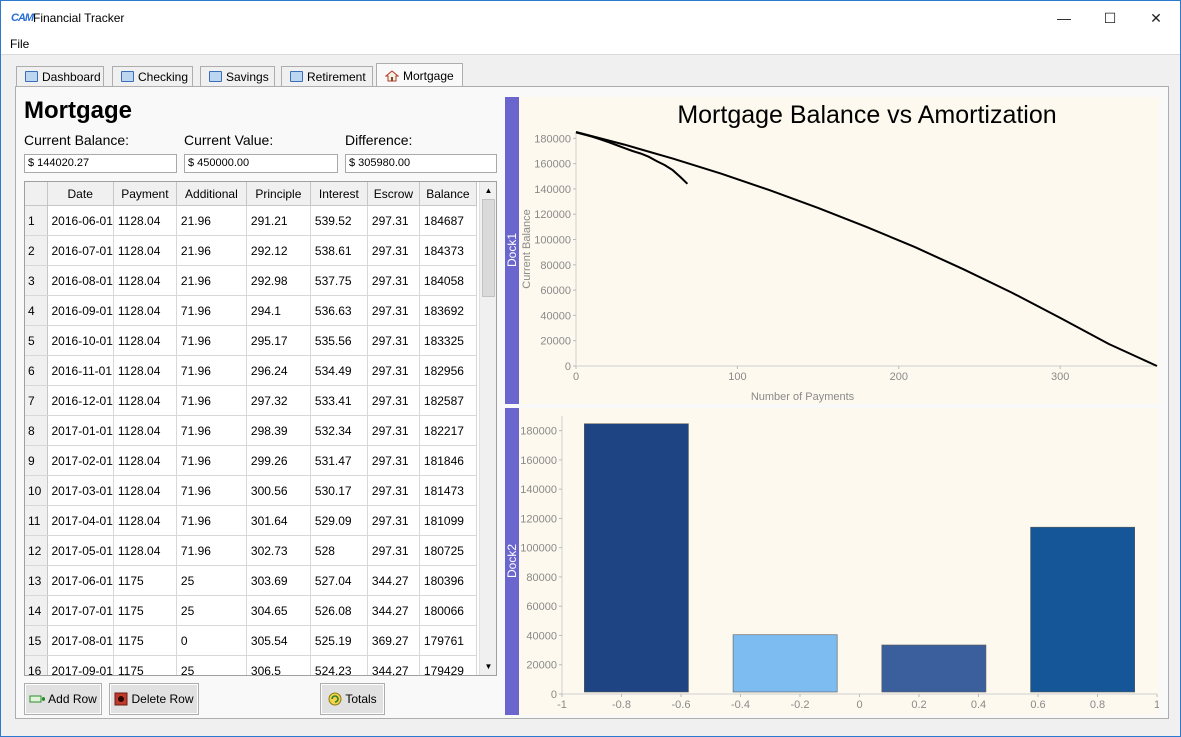 The height and width of the screenshot is (737, 1181). What do you see at coordinates (80, 340) in the screenshot?
I see `cell-date: 2016-10-01` at bounding box center [80, 340].